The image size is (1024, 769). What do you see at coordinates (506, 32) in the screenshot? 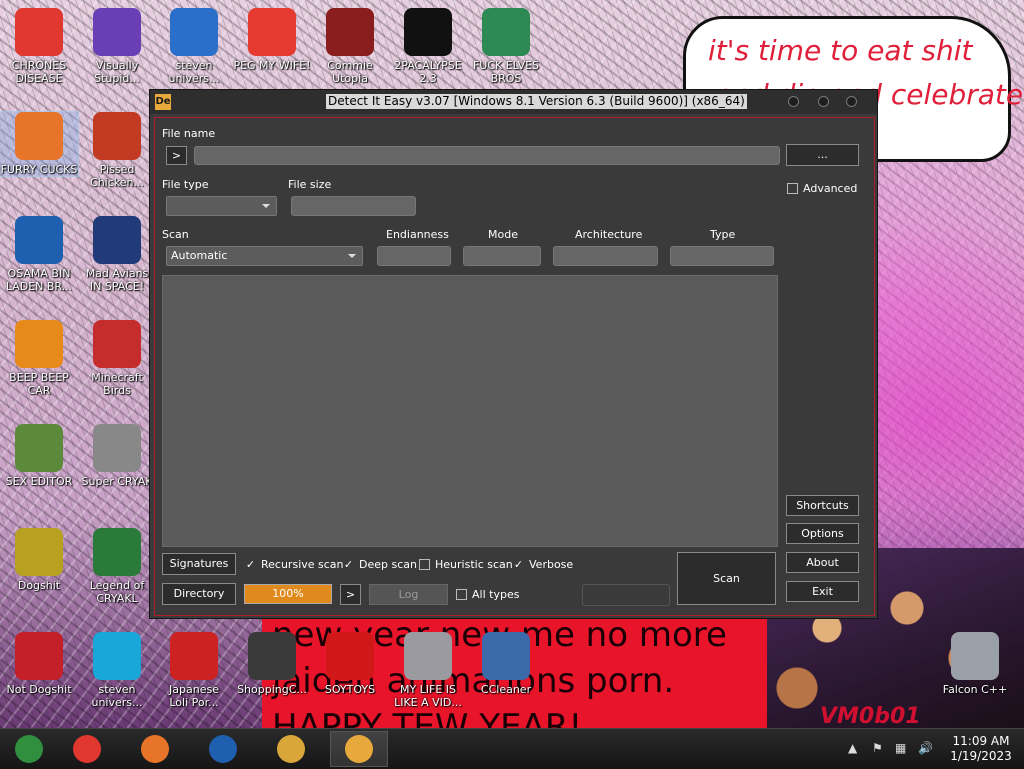
I see `elf-icon` at bounding box center [506, 32].